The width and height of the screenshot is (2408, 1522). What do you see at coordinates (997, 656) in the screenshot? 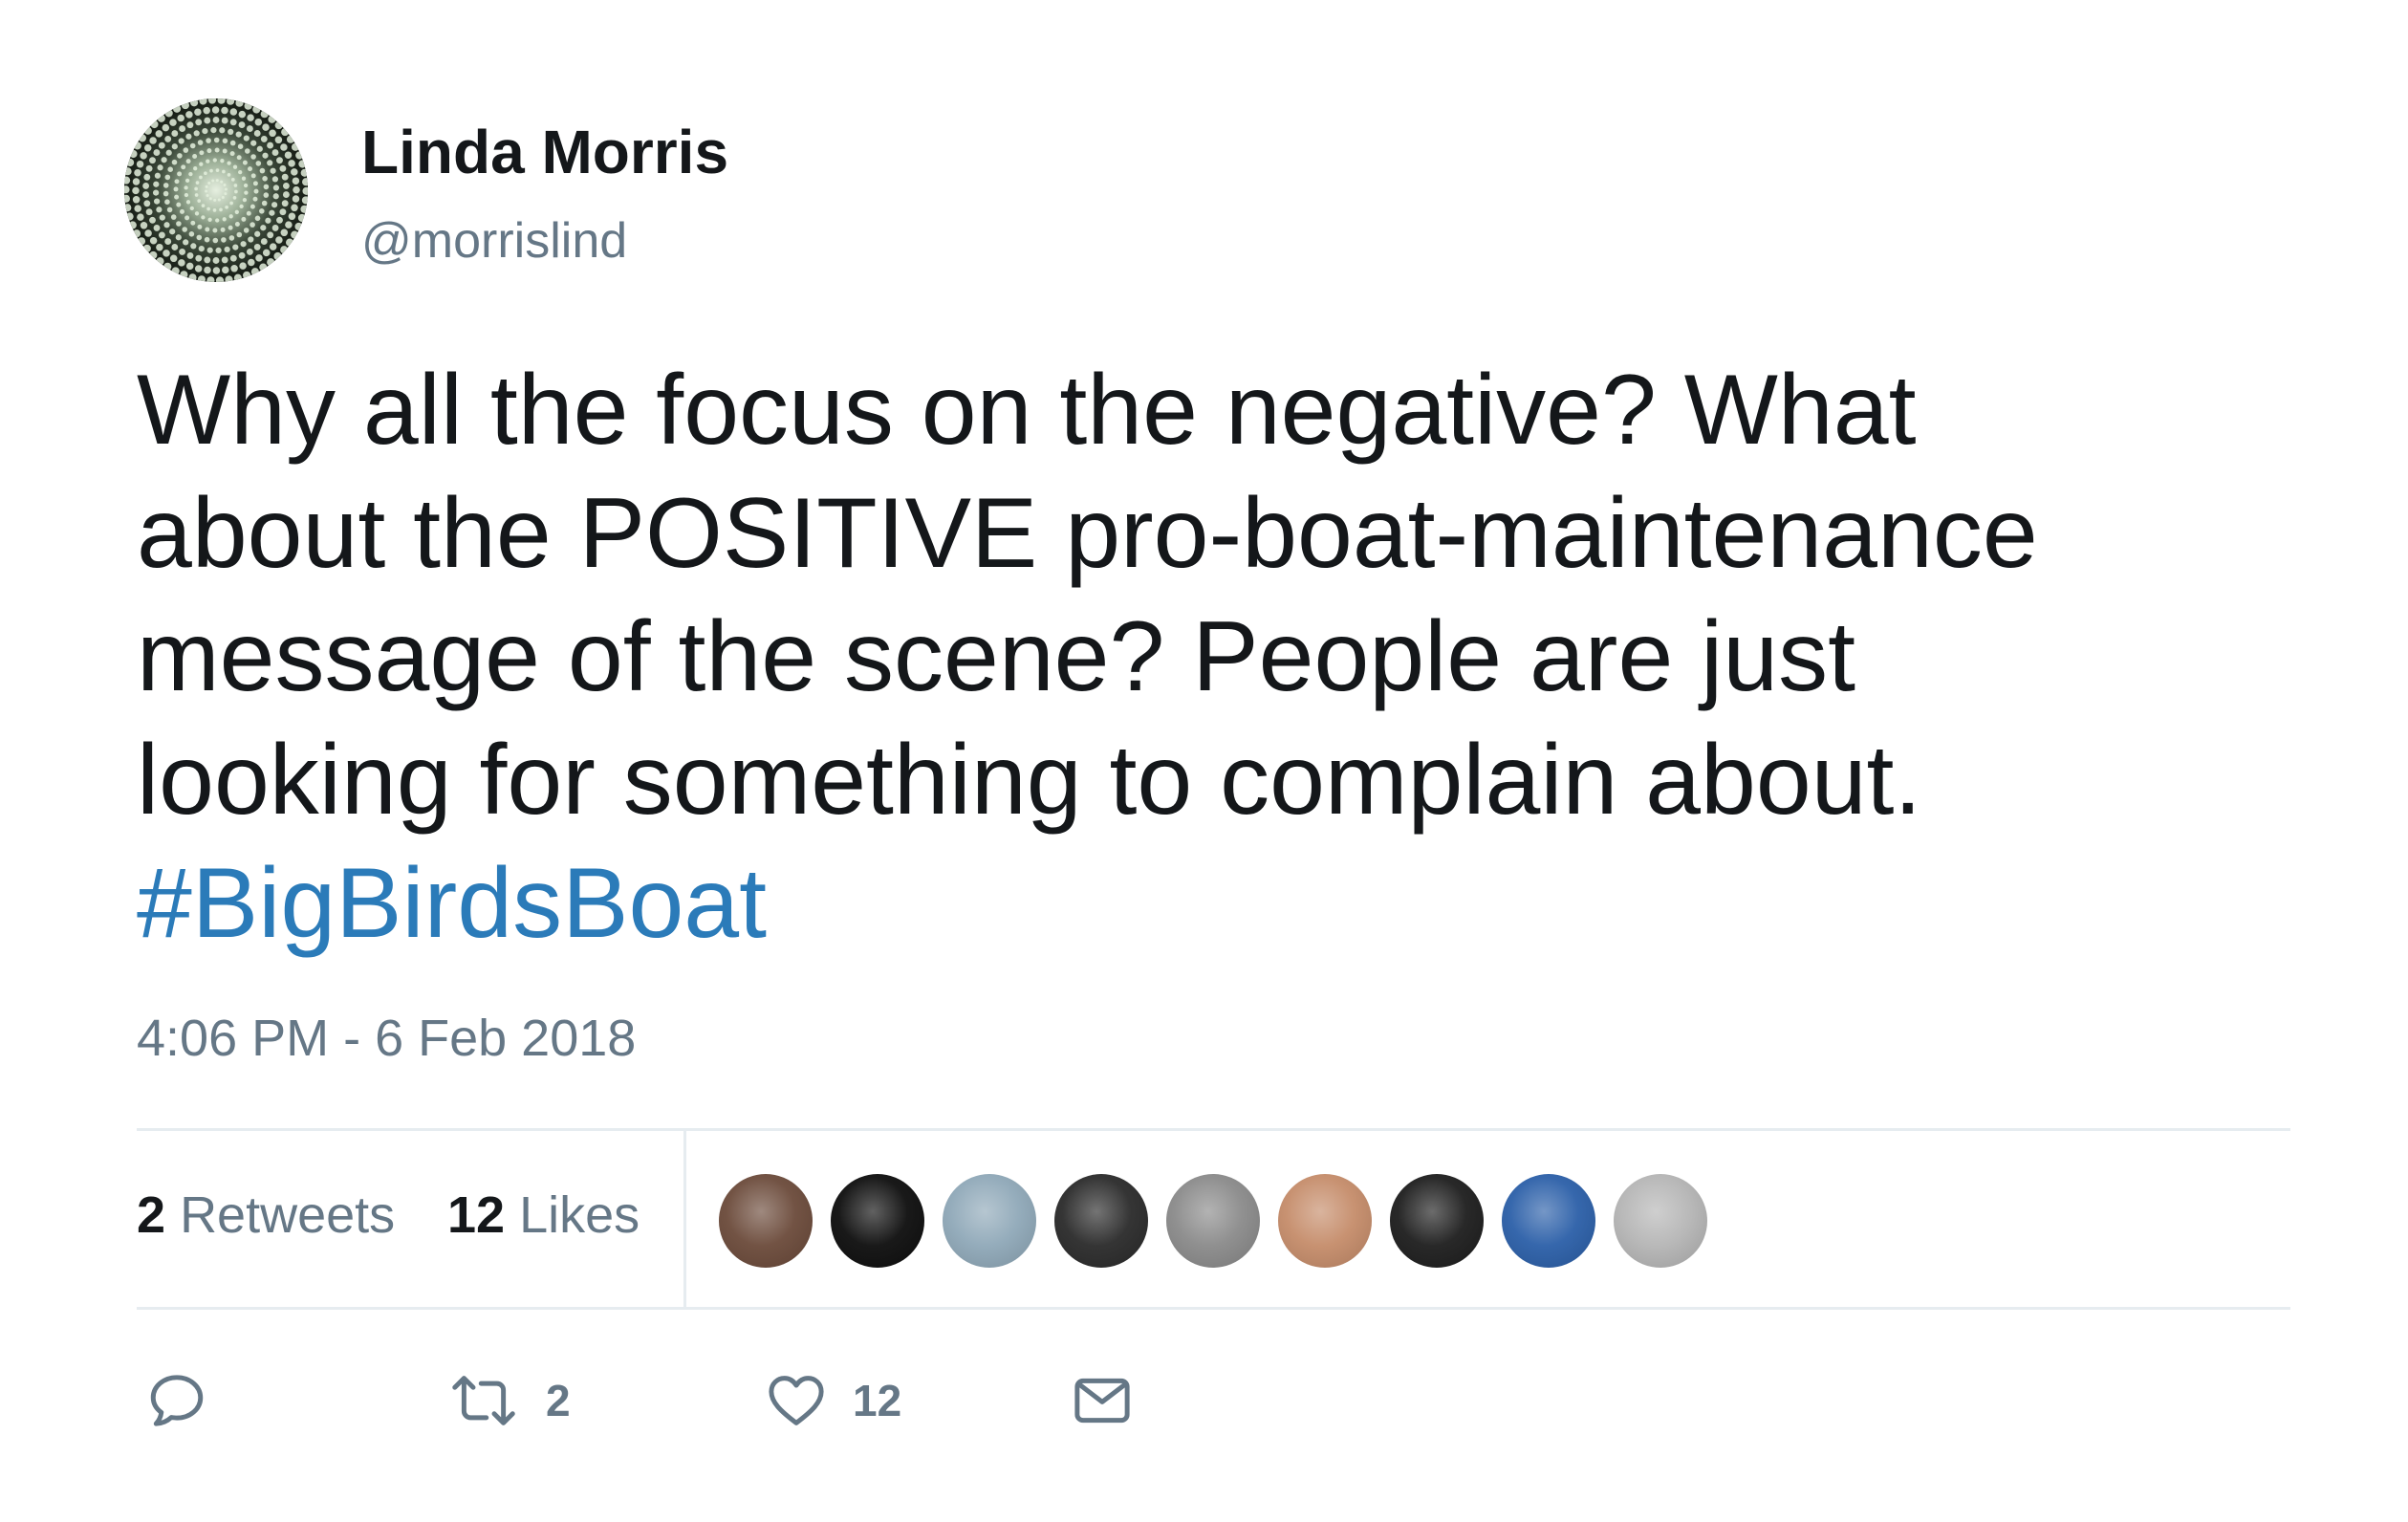
I see `tweet-text-line: message of the scene? People are just` at bounding box center [997, 656].